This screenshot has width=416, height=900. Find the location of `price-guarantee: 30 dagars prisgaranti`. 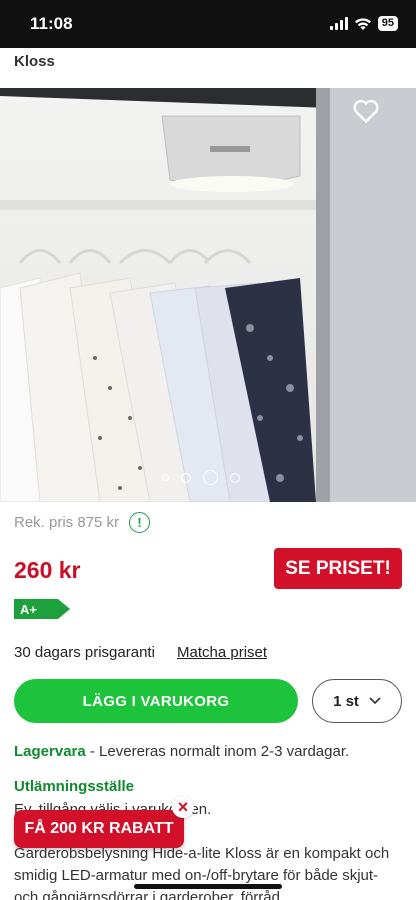

price-guarantee: 30 dagars prisgaranti is located at coordinates (84, 652).